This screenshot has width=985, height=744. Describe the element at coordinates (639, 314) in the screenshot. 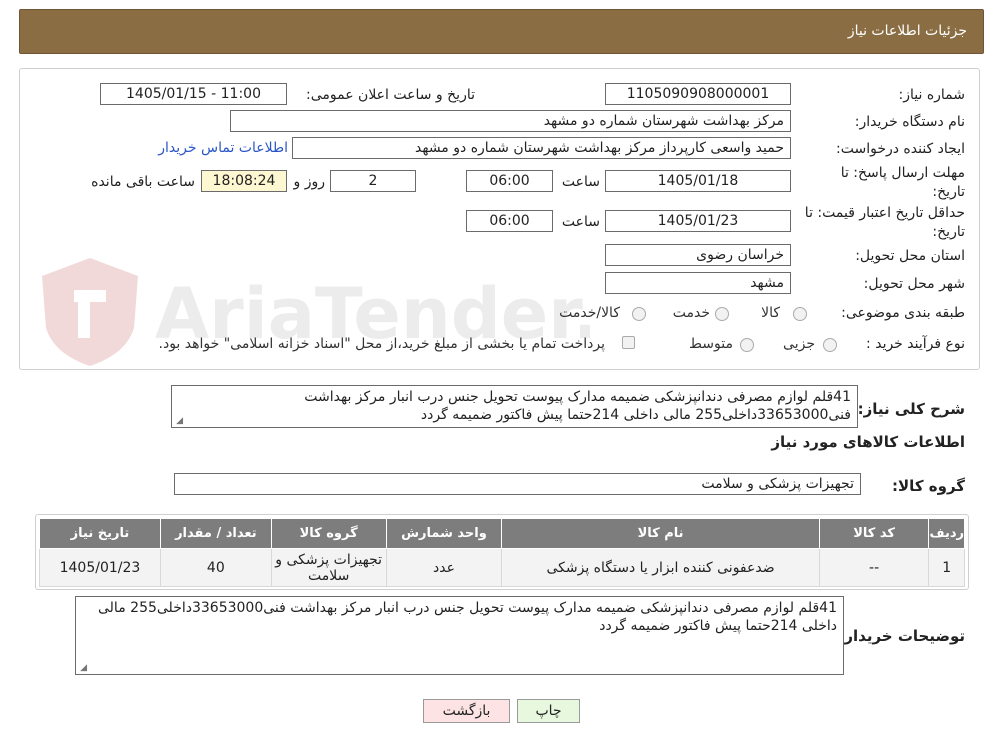

I see `category-goods-service-radio` at that location.